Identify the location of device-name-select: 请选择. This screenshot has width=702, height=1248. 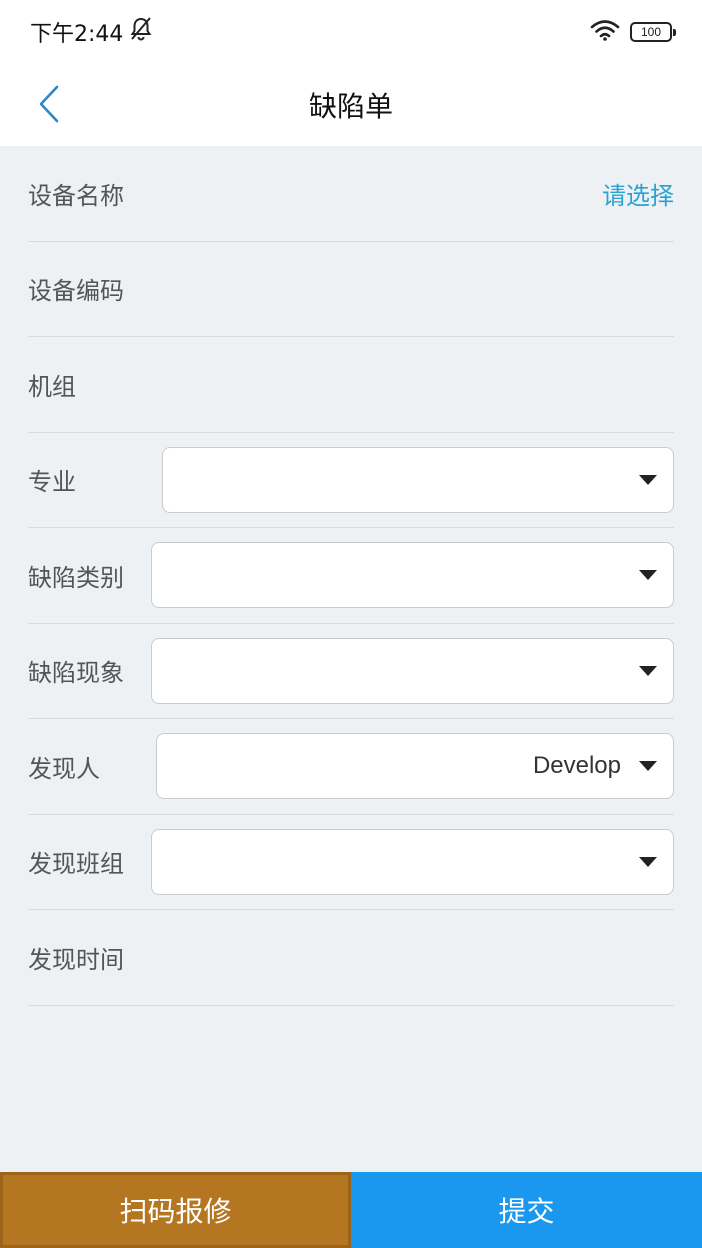
(638, 193).